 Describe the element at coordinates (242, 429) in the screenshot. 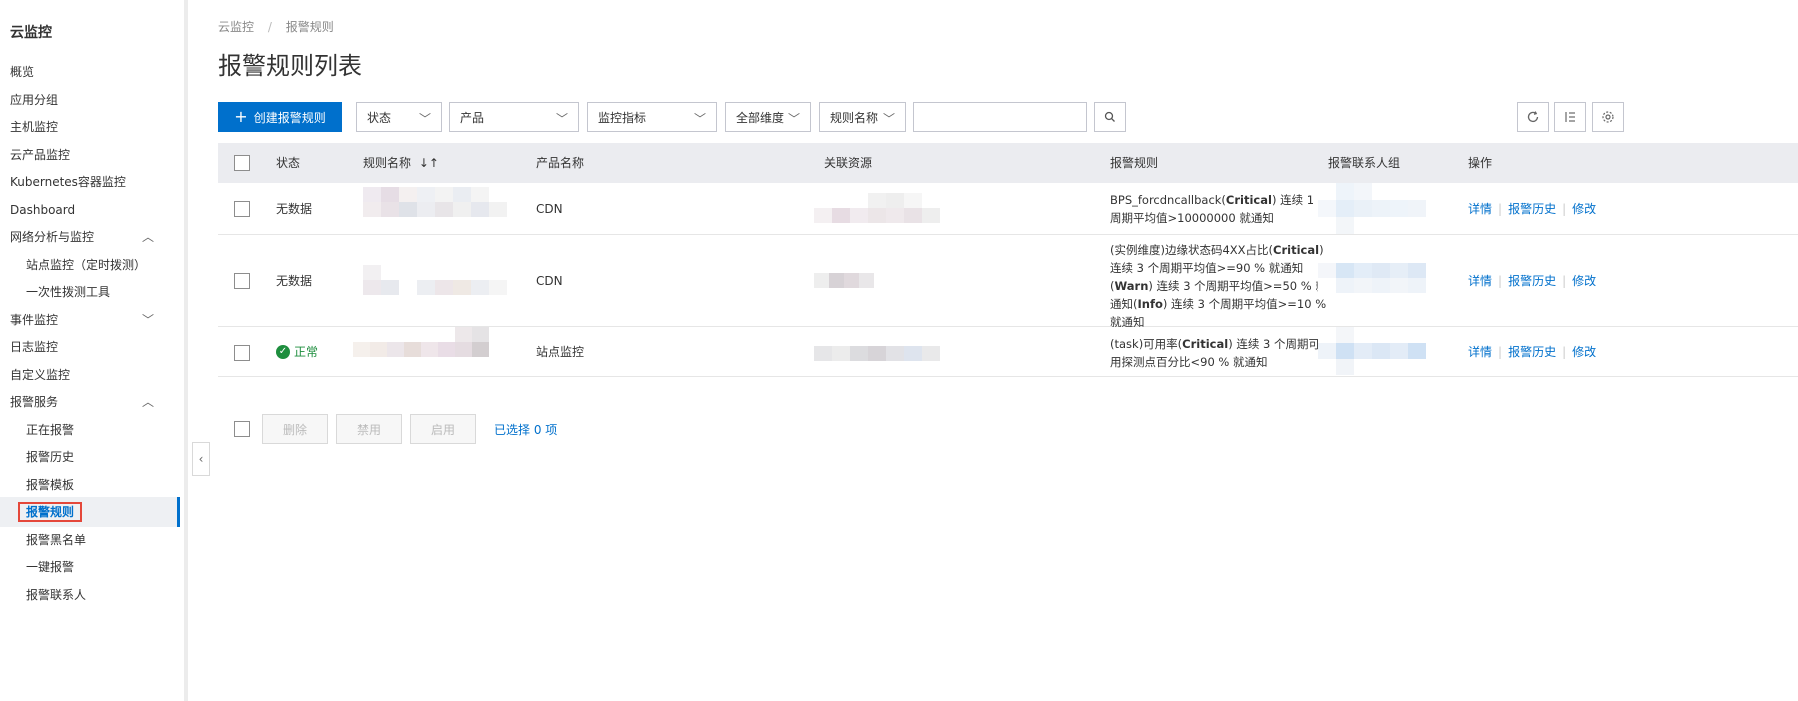

I see `batch-select-checkbox` at that location.